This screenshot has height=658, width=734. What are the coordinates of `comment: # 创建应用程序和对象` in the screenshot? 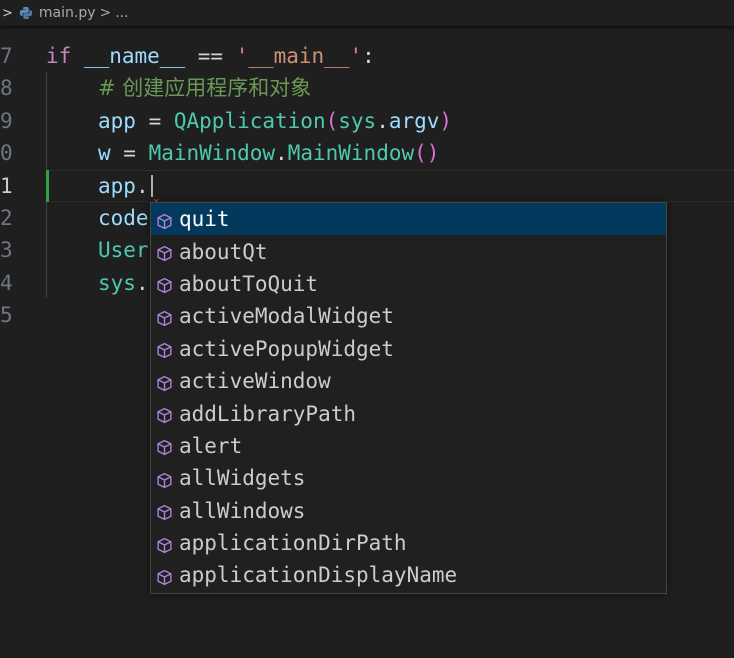 It's located at (205, 88).